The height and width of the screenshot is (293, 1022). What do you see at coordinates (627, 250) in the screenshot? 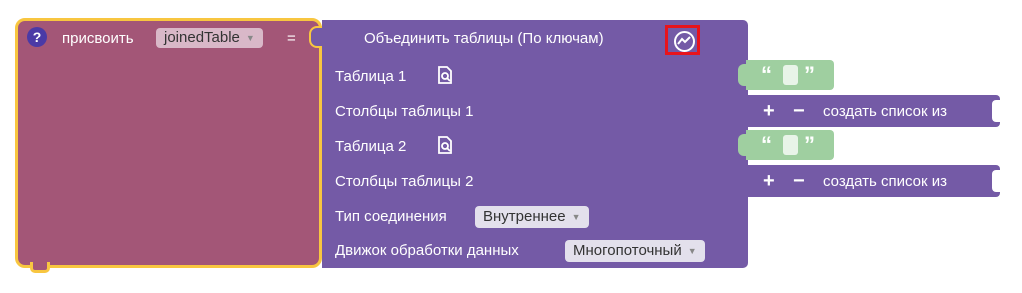
I see `engine-value: Многопоточный` at bounding box center [627, 250].